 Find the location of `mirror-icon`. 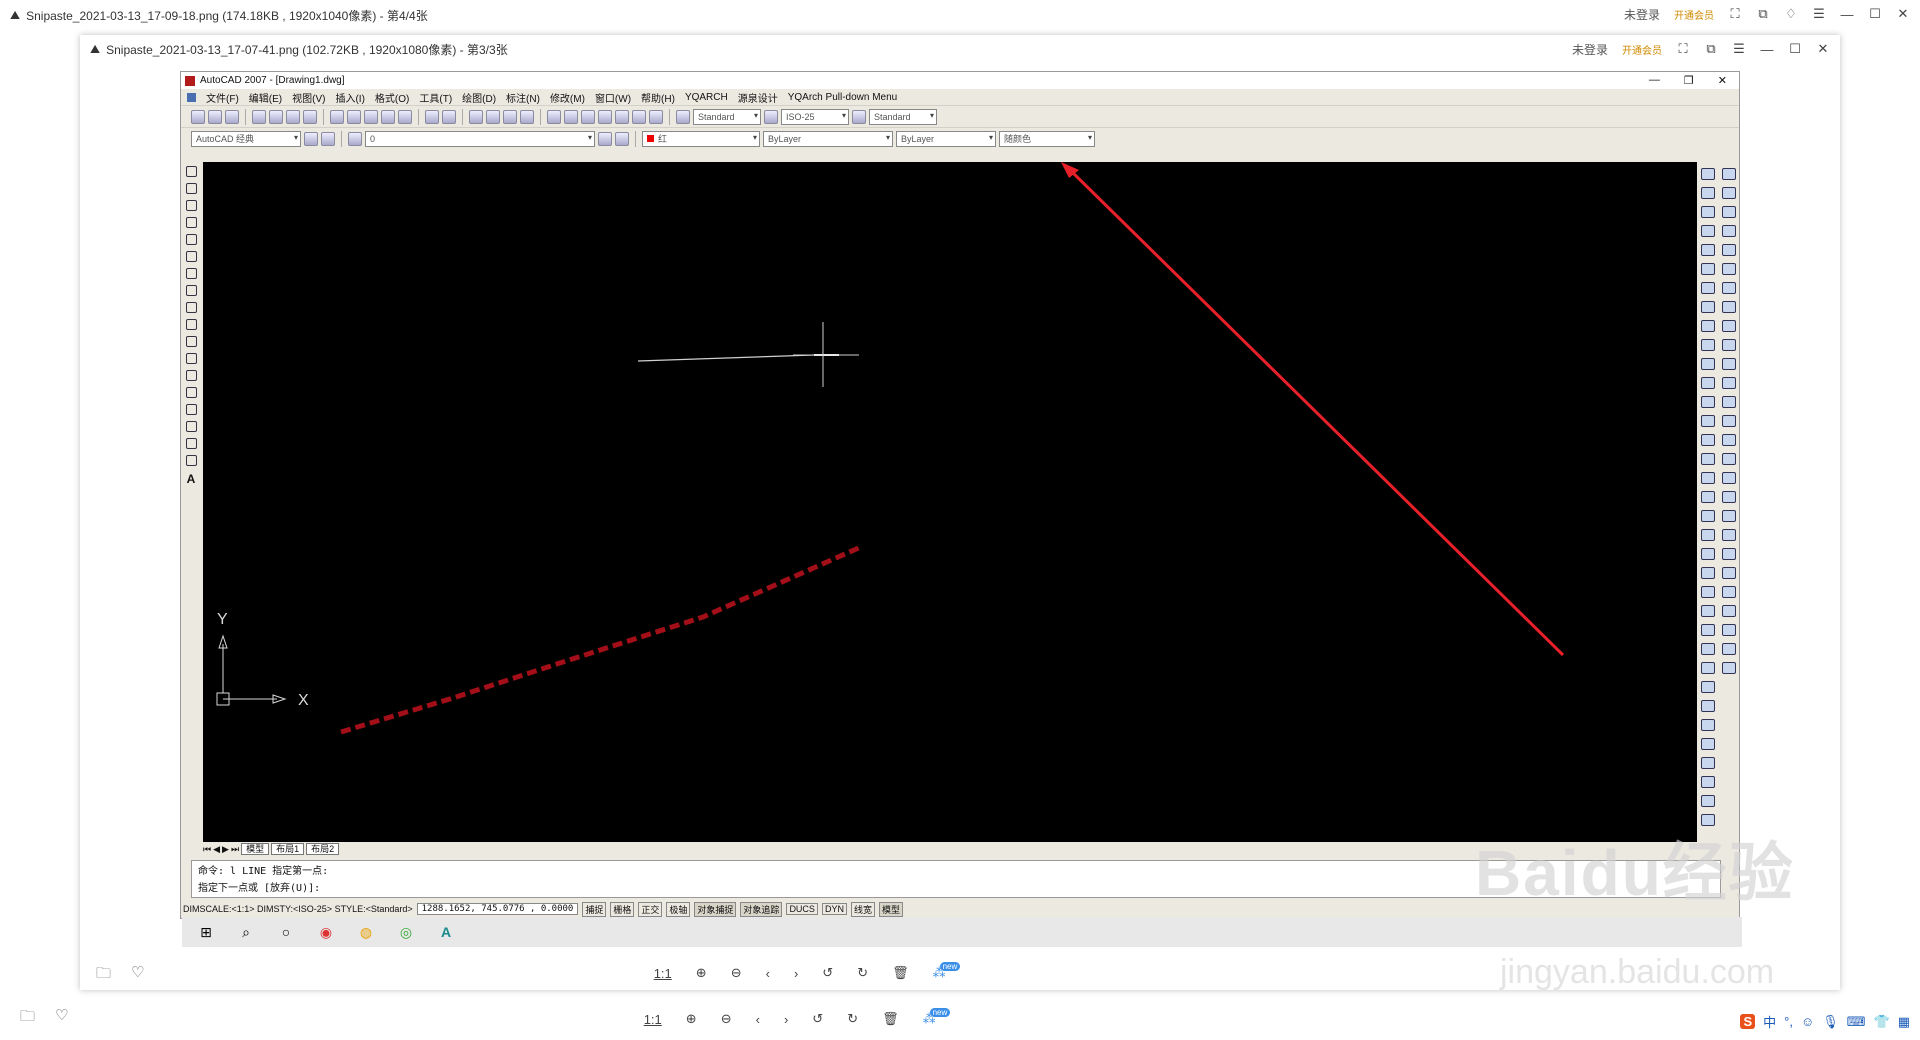

mirror-icon is located at coordinates (1708, 212).